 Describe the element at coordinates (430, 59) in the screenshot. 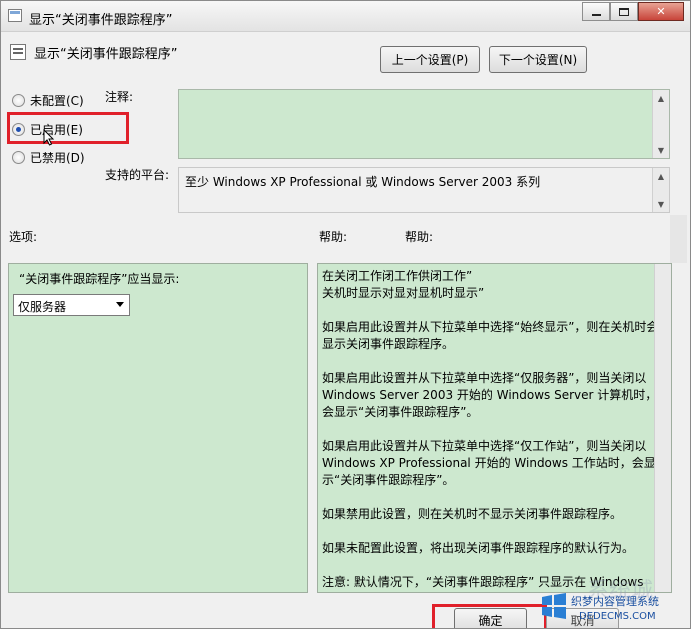

I see `prev-setting-button: 上一个设置(P)` at that location.